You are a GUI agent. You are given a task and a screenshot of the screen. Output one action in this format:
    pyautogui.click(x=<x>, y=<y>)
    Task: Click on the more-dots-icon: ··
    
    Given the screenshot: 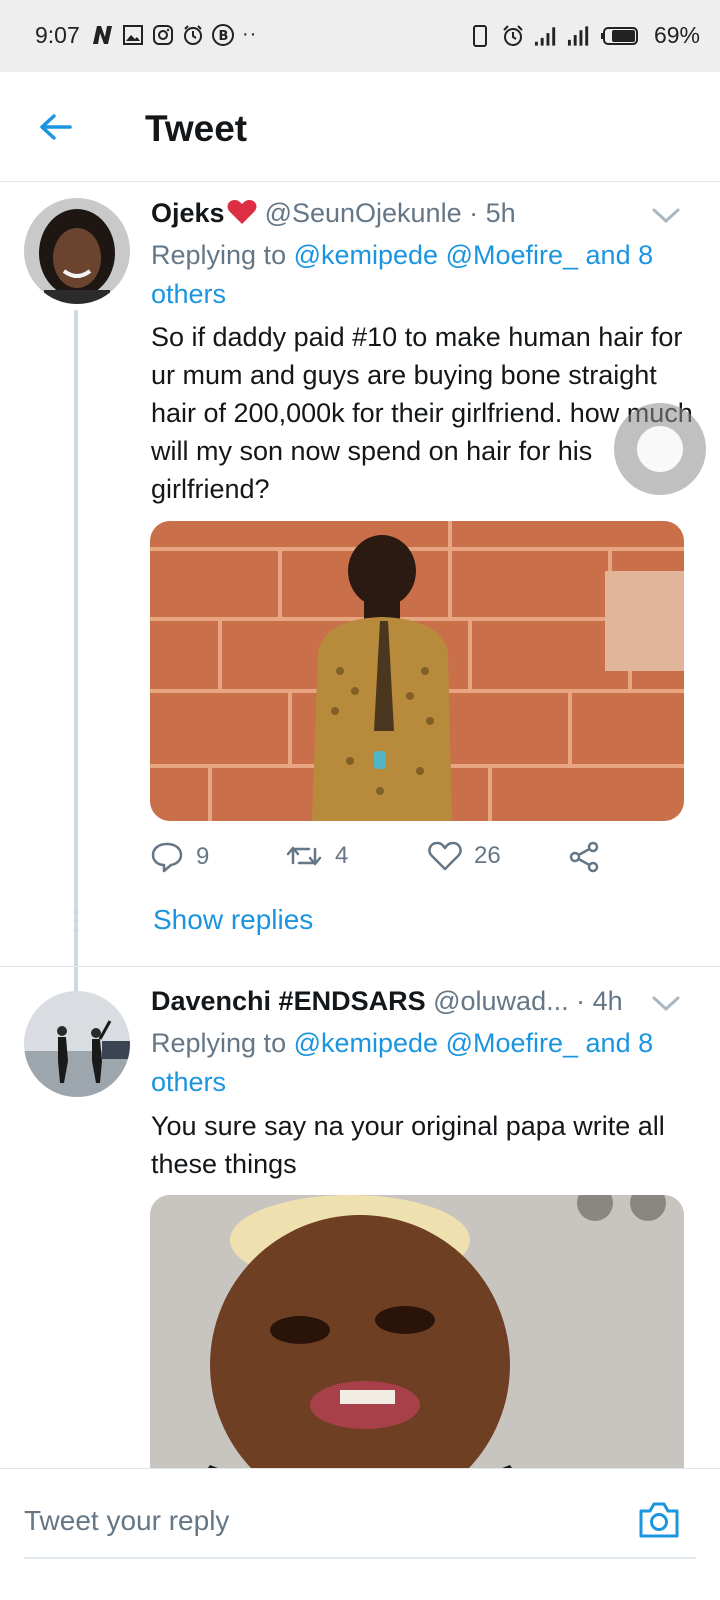 What is the action you would take?
    pyautogui.click(x=250, y=34)
    